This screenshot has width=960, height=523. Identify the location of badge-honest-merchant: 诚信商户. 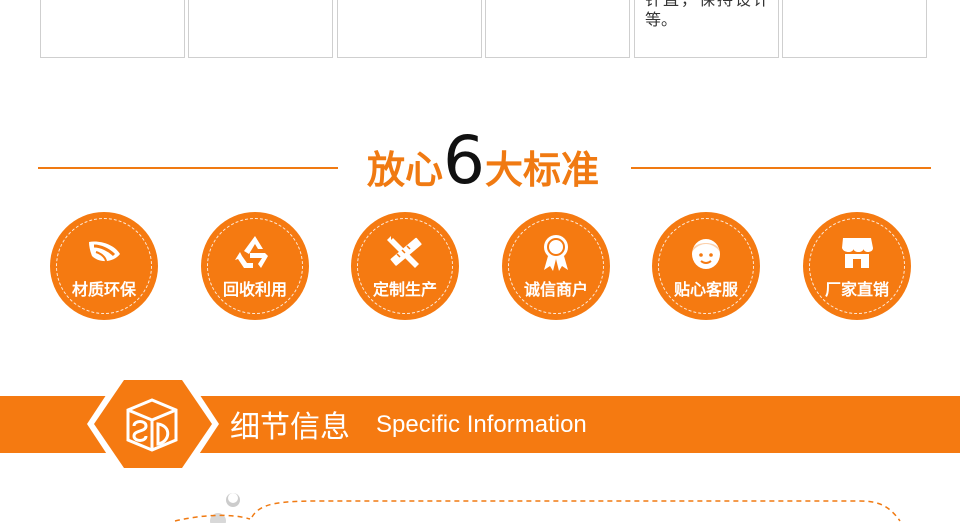
(556, 266).